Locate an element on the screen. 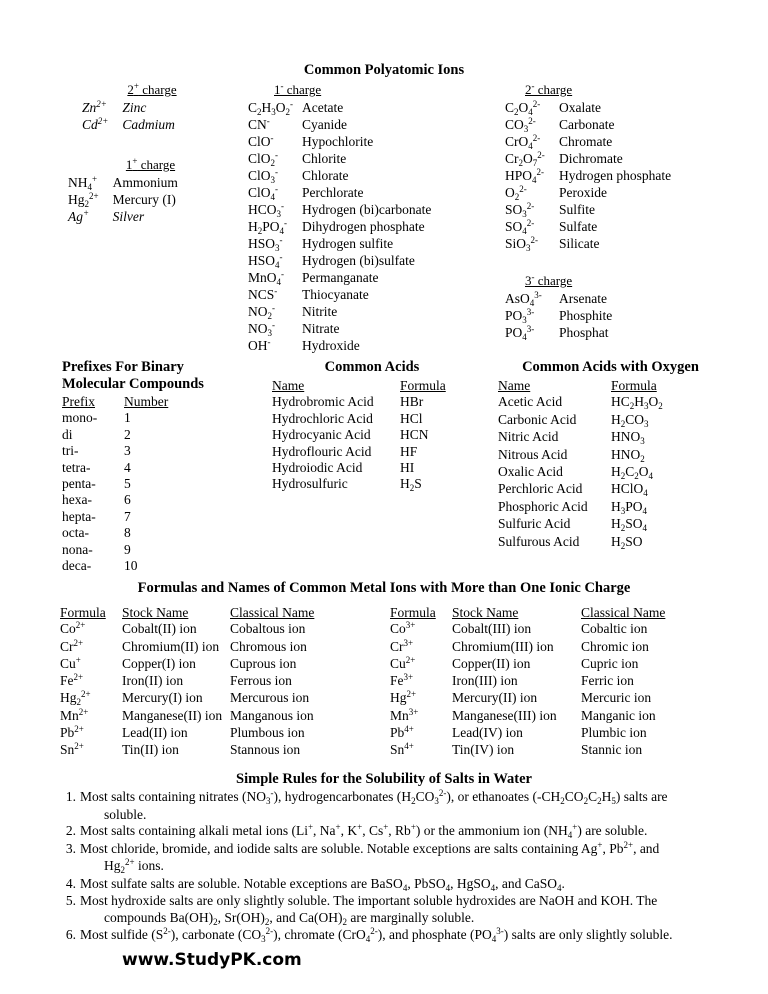 This screenshot has width=768, height=994. prefix-row: nona- 9 is located at coordinates (115, 550).